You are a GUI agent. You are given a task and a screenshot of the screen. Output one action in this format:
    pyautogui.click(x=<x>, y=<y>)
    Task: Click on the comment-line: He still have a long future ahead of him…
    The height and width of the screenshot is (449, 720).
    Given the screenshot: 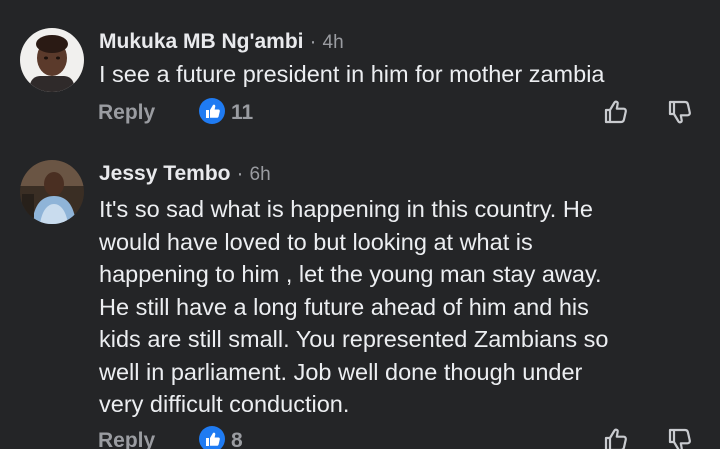 What is the action you would take?
    pyautogui.click(x=344, y=306)
    